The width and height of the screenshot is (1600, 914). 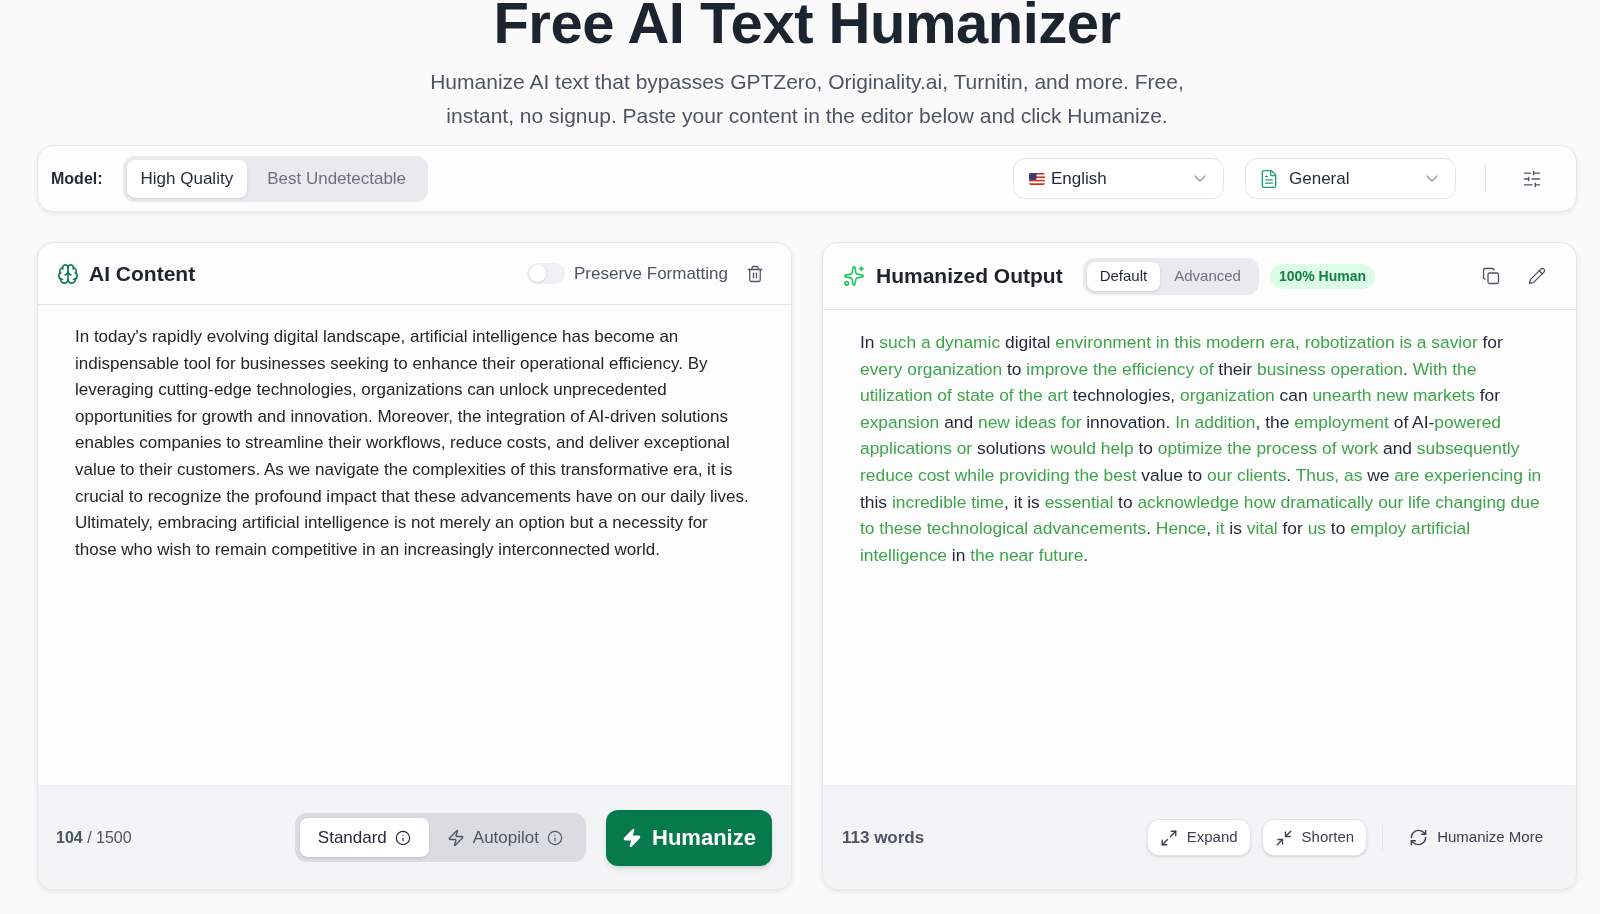 I want to click on flag-icon, so click(x=1037, y=178).